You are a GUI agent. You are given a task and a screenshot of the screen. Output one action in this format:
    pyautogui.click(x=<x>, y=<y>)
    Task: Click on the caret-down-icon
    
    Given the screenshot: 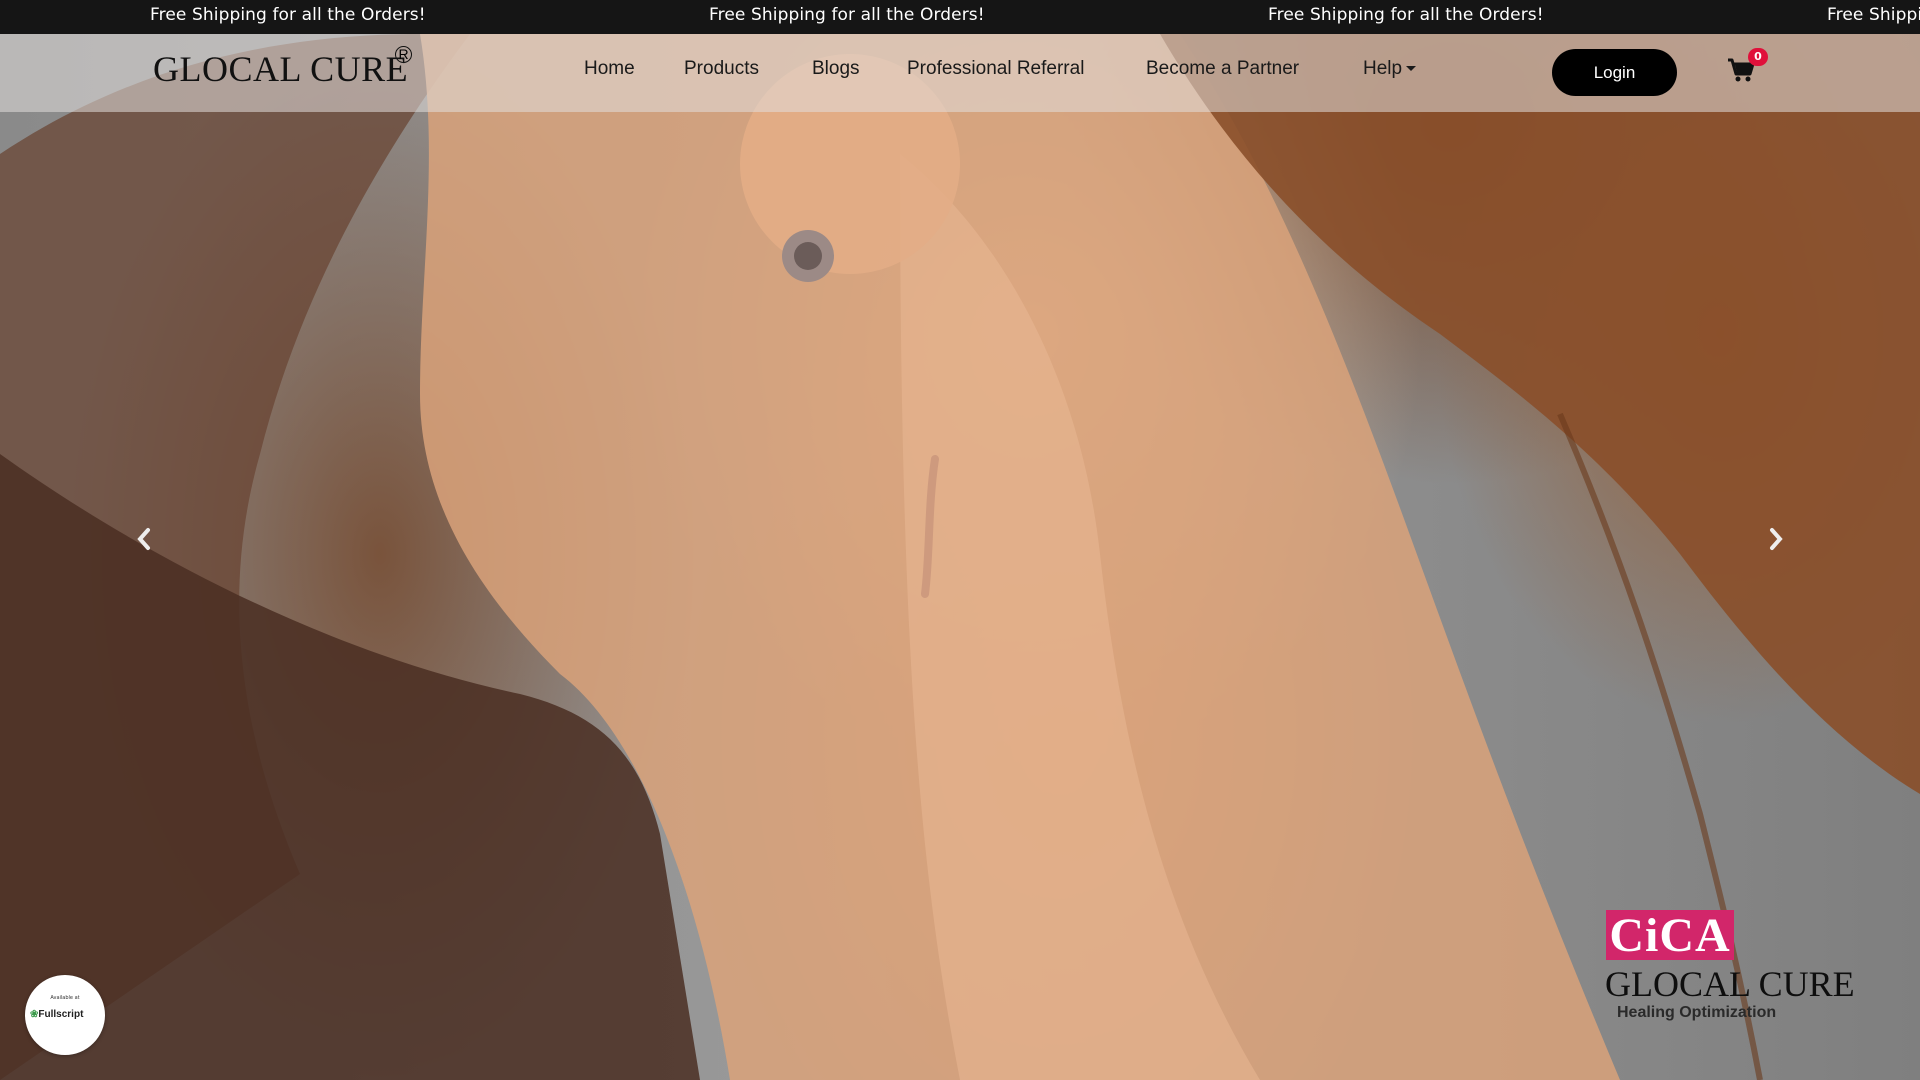 What is the action you would take?
    pyautogui.click(x=1411, y=69)
    